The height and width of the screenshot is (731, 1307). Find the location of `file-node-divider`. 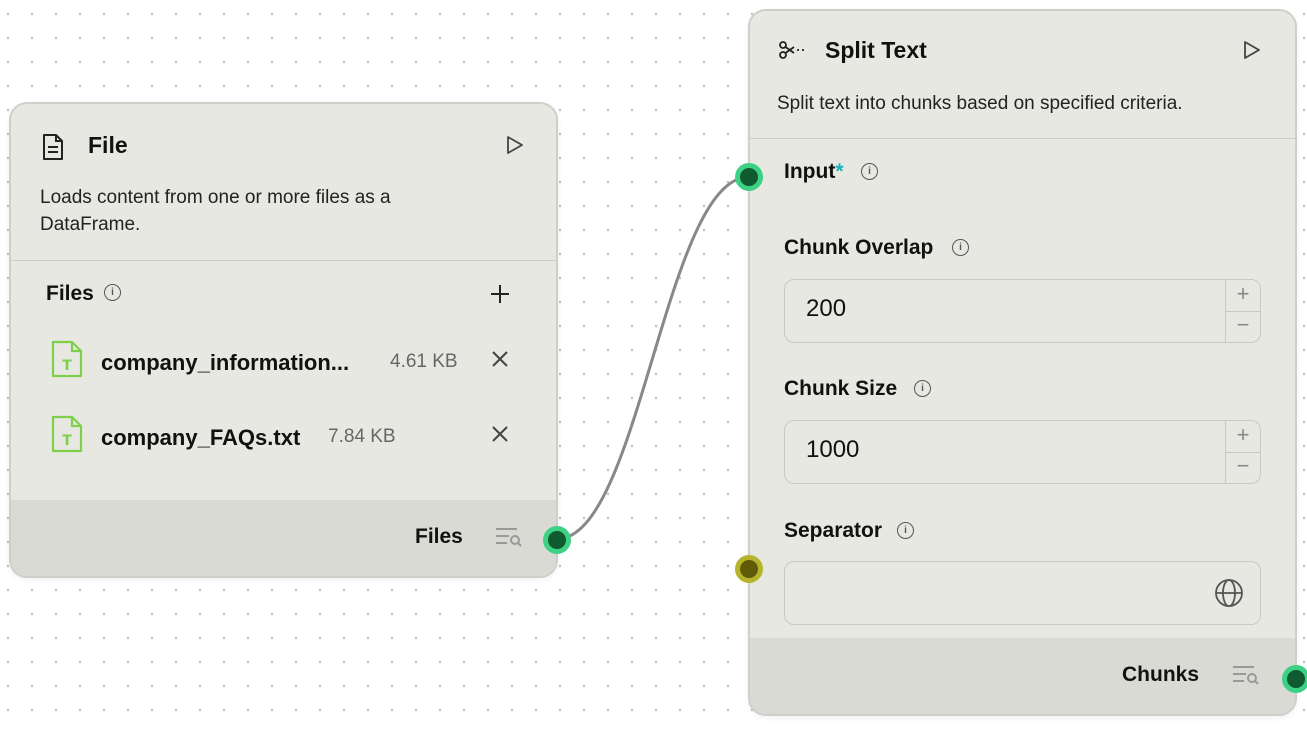

file-node-divider is located at coordinates (283, 260).